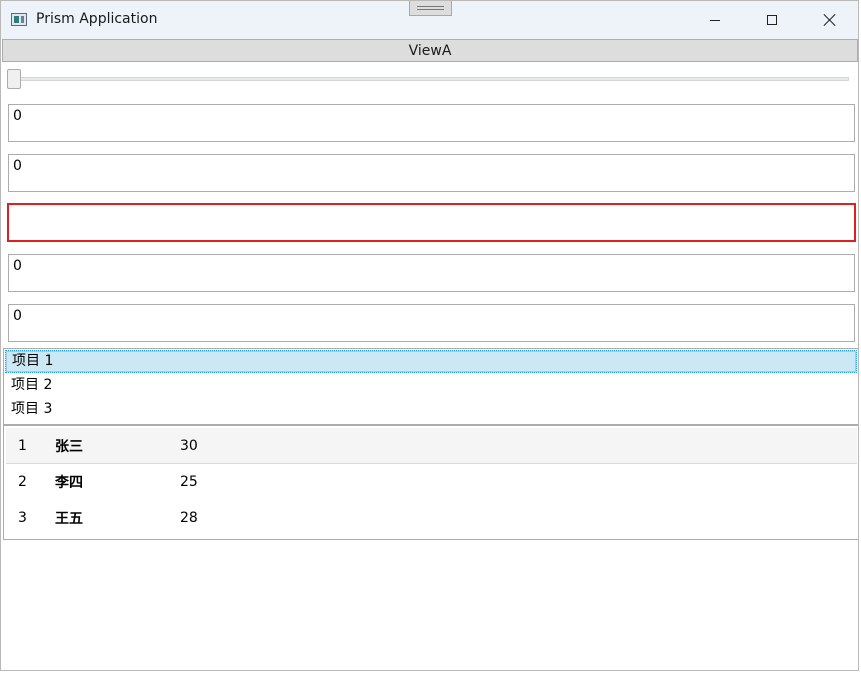  I want to click on title-bar: Prism Application, so click(429, 20).